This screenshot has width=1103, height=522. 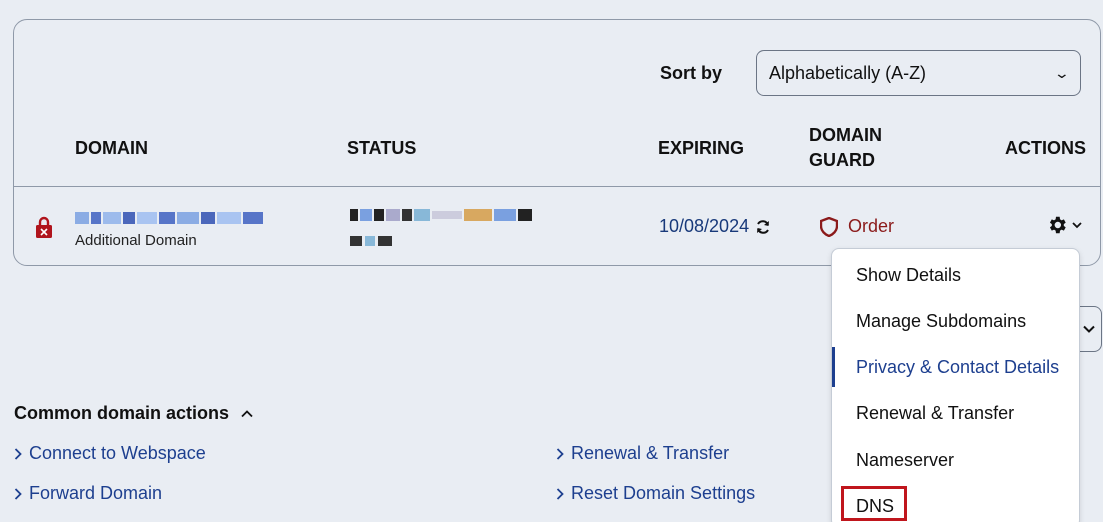 What do you see at coordinates (842, 160) in the screenshot?
I see `column-header-guard-2: GUARD` at bounding box center [842, 160].